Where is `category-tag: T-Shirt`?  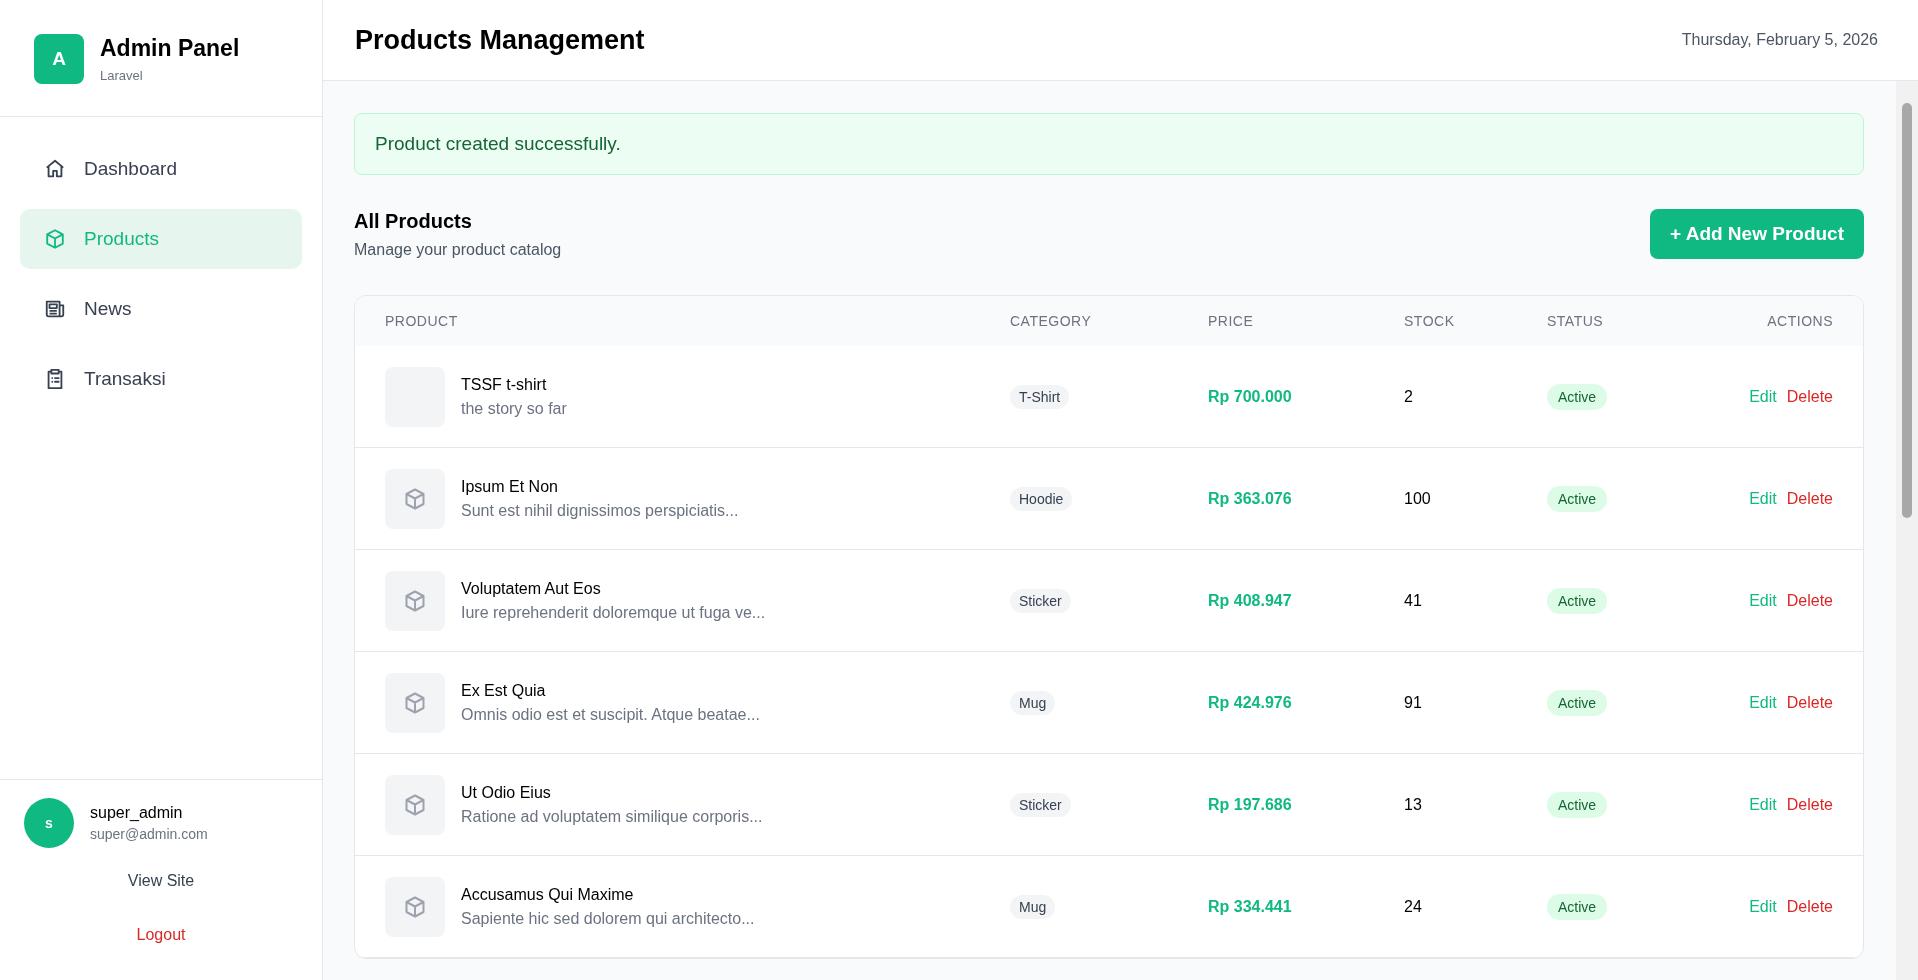
category-tag: T-Shirt is located at coordinates (1040, 396).